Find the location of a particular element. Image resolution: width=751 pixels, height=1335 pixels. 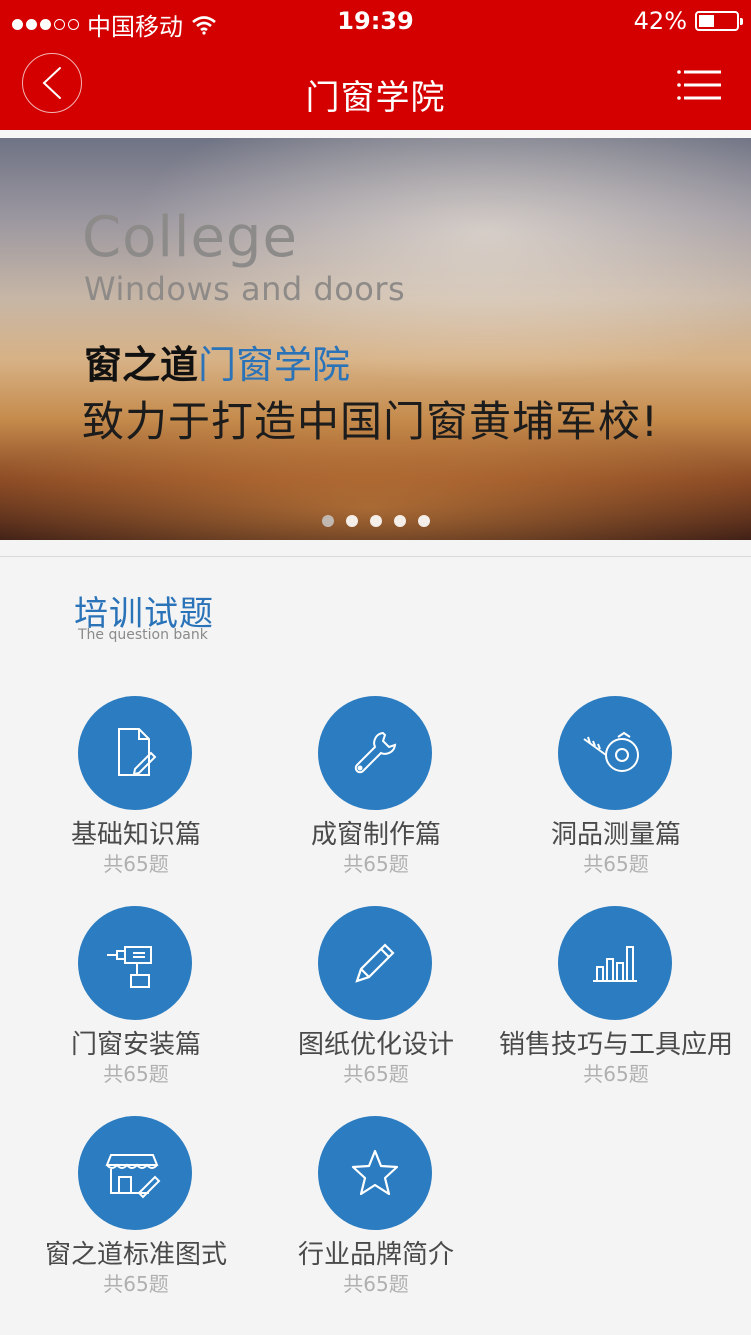

nav-bar: 门窗学院 is located at coordinates (375, 86).